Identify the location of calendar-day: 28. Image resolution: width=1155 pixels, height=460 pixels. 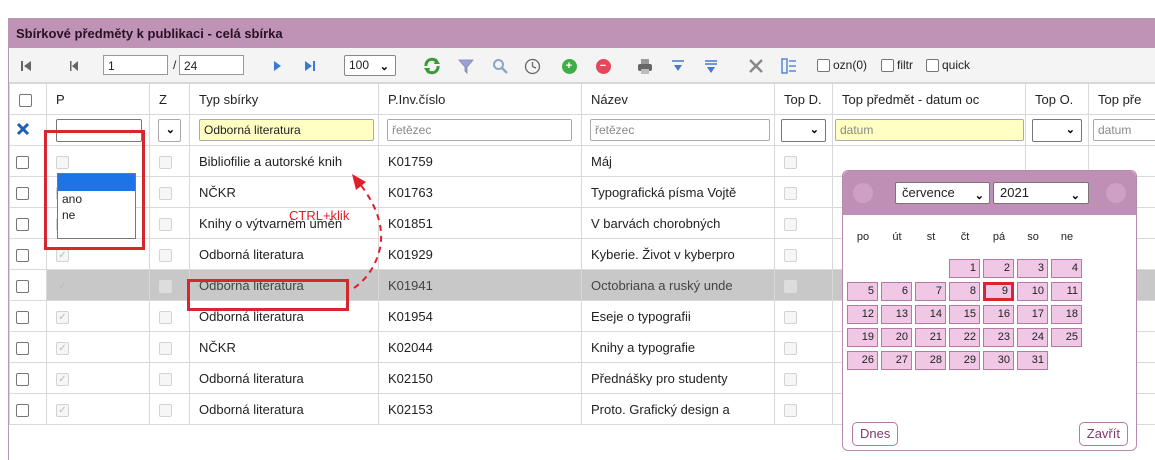
(930, 360).